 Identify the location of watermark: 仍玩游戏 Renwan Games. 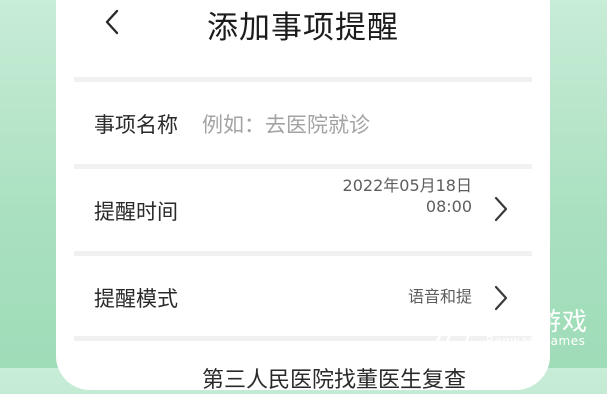
(518, 328).